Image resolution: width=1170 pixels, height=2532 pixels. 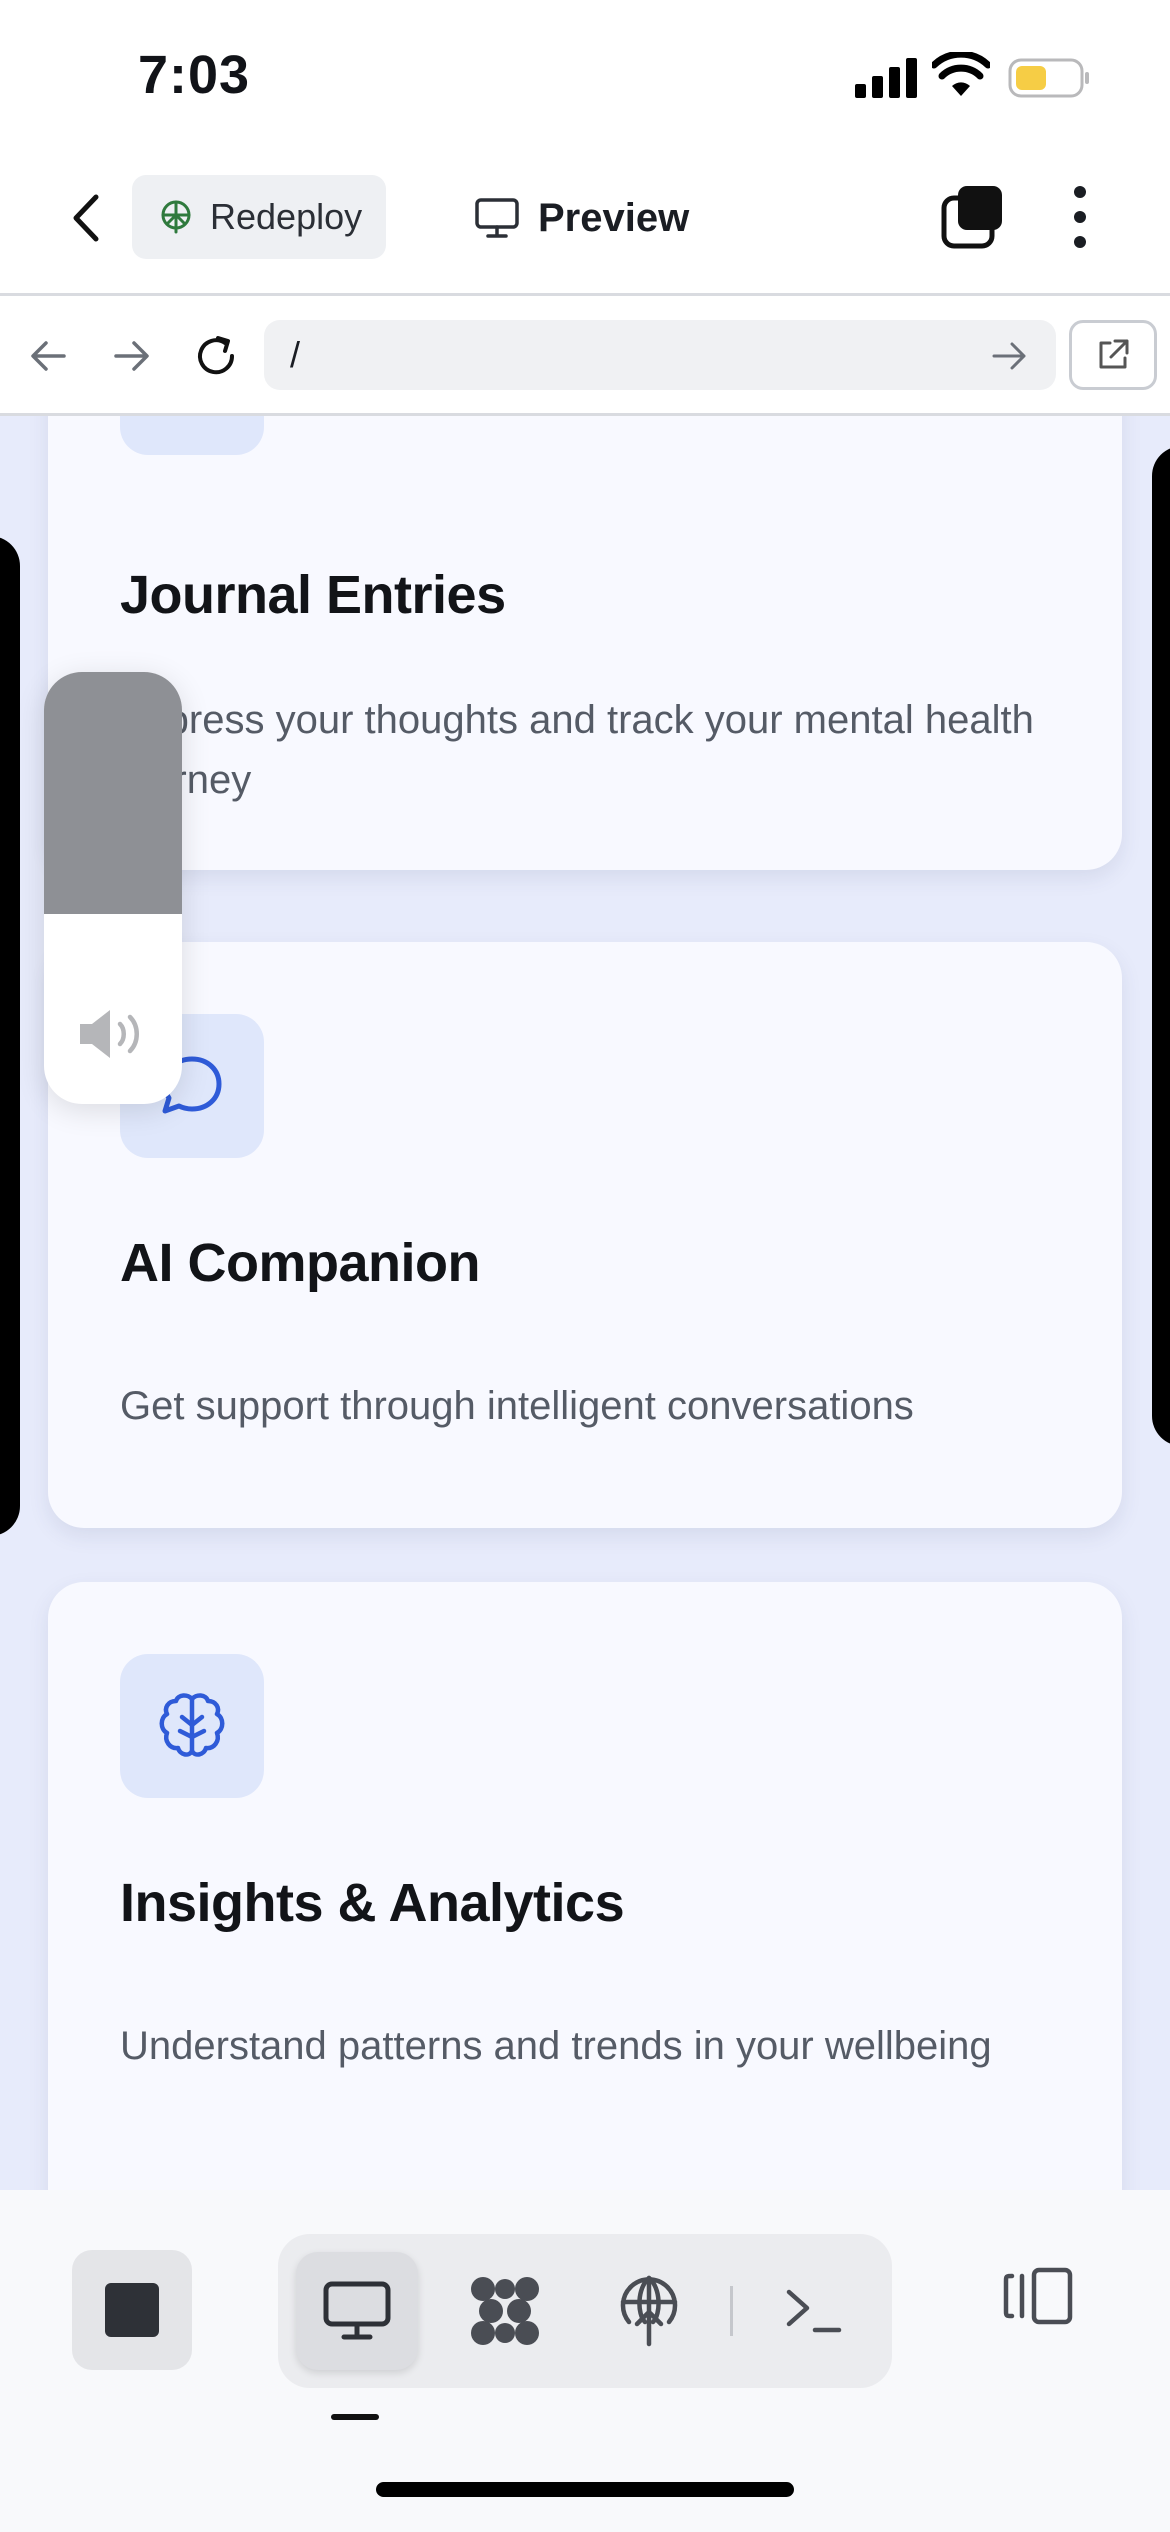 I want to click on split-view-button, so click(x=1038, y=2296).